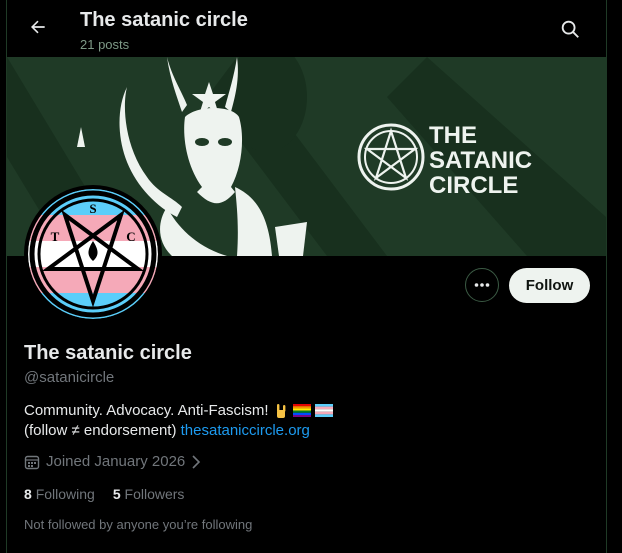  I want to click on joined-date: Joined January 2026, so click(112, 461).